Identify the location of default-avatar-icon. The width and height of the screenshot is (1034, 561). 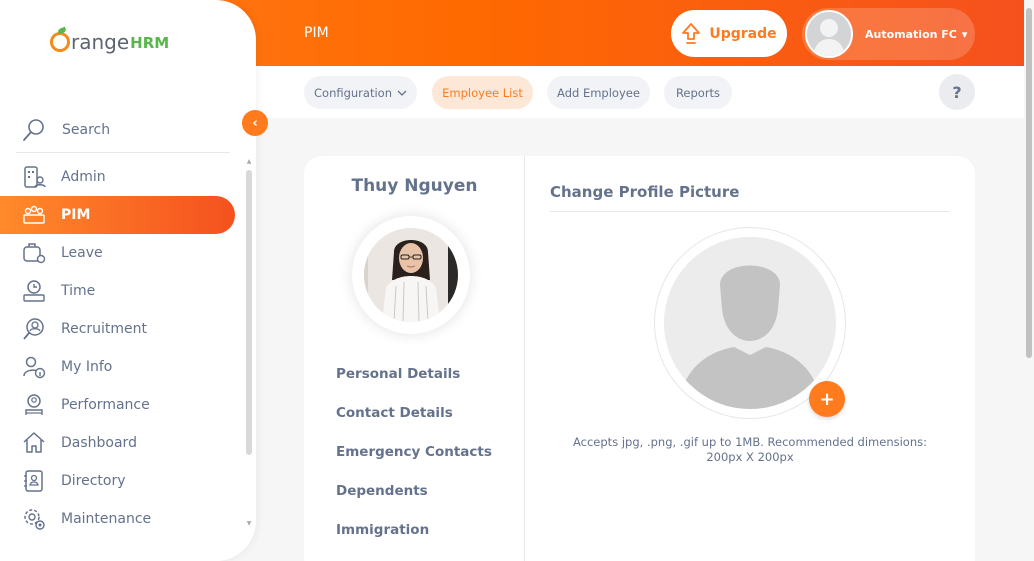
(750, 323).